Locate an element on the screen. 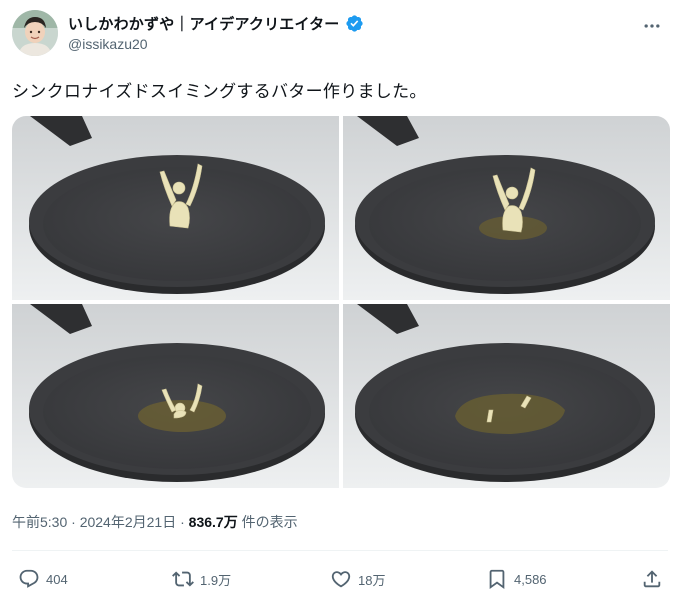  heart-icon is located at coordinates (341, 579).